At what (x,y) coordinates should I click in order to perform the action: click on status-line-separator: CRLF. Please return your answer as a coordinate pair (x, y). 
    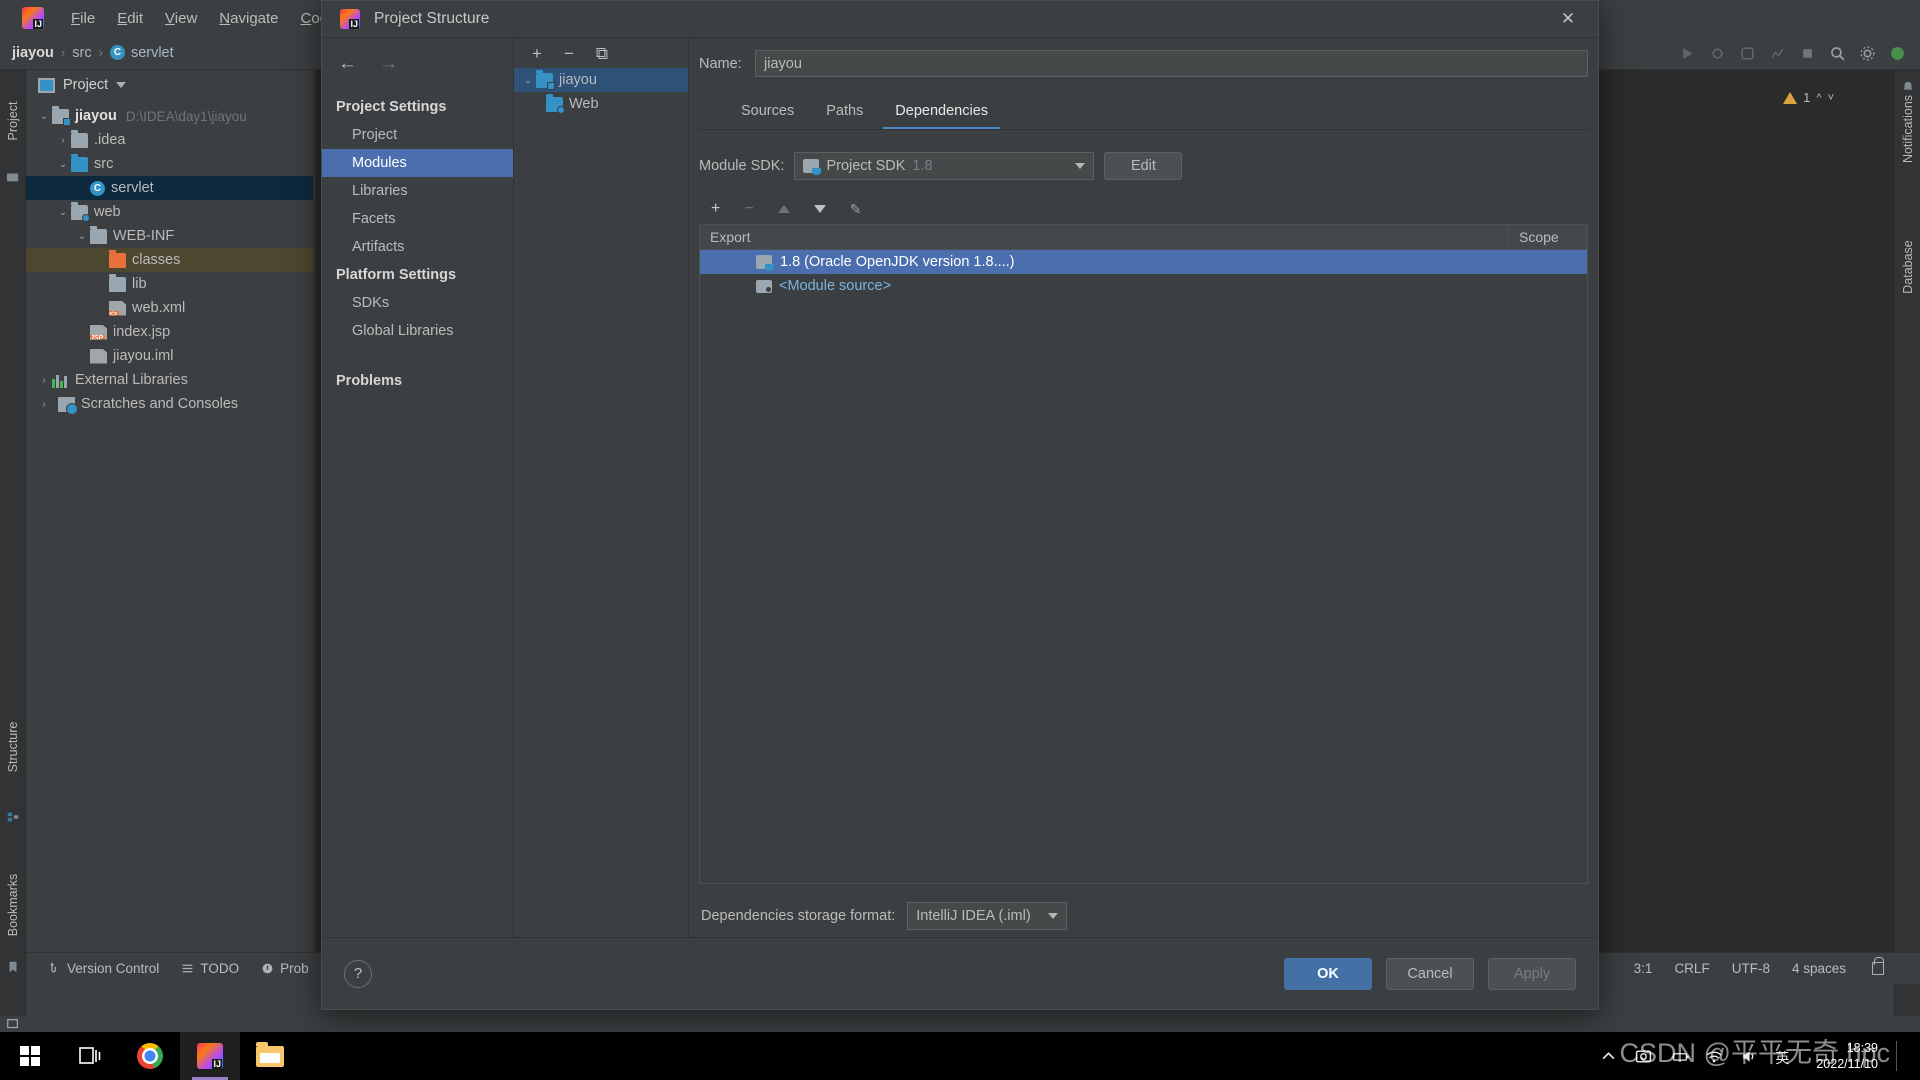
    Looking at the image, I should click on (1691, 968).